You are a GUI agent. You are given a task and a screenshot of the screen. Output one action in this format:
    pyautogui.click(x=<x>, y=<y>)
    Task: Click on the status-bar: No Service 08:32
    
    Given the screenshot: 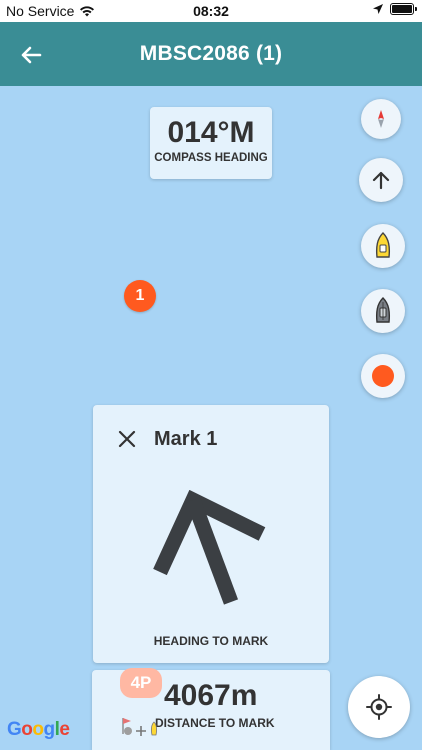 What is the action you would take?
    pyautogui.click(x=211, y=11)
    